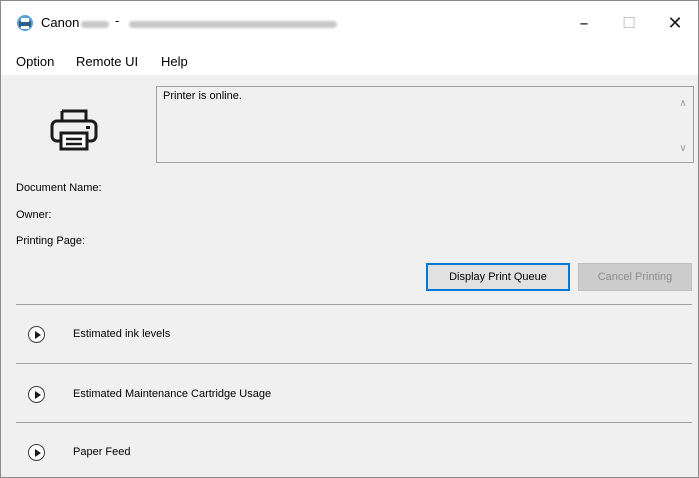 This screenshot has height=478, width=699. What do you see at coordinates (349, 23) in the screenshot?
I see `title-bar: Canon - – ☐ ✕` at bounding box center [349, 23].